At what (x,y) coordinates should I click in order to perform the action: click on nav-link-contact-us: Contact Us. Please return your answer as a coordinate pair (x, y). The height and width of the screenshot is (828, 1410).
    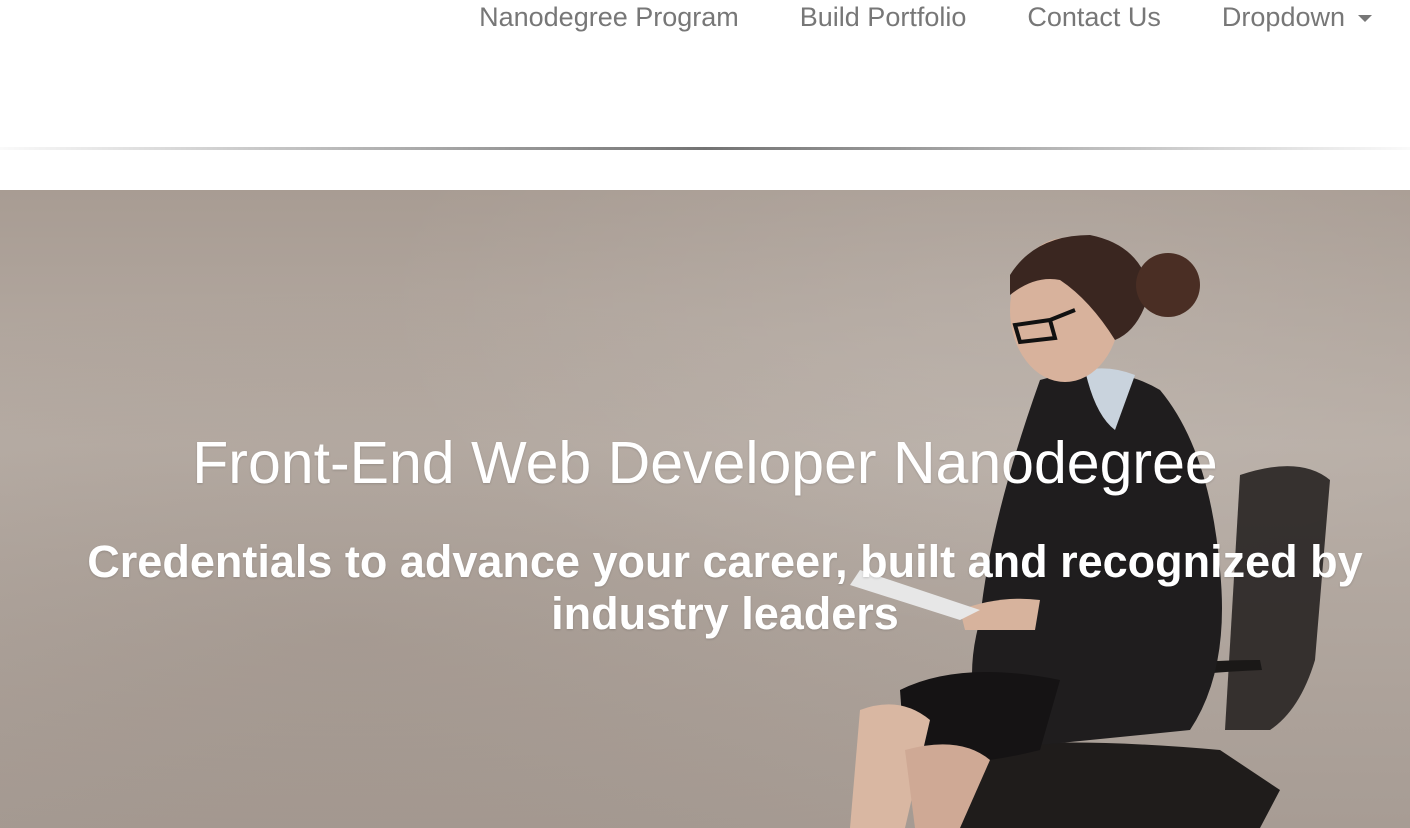
    Looking at the image, I should click on (1094, 17).